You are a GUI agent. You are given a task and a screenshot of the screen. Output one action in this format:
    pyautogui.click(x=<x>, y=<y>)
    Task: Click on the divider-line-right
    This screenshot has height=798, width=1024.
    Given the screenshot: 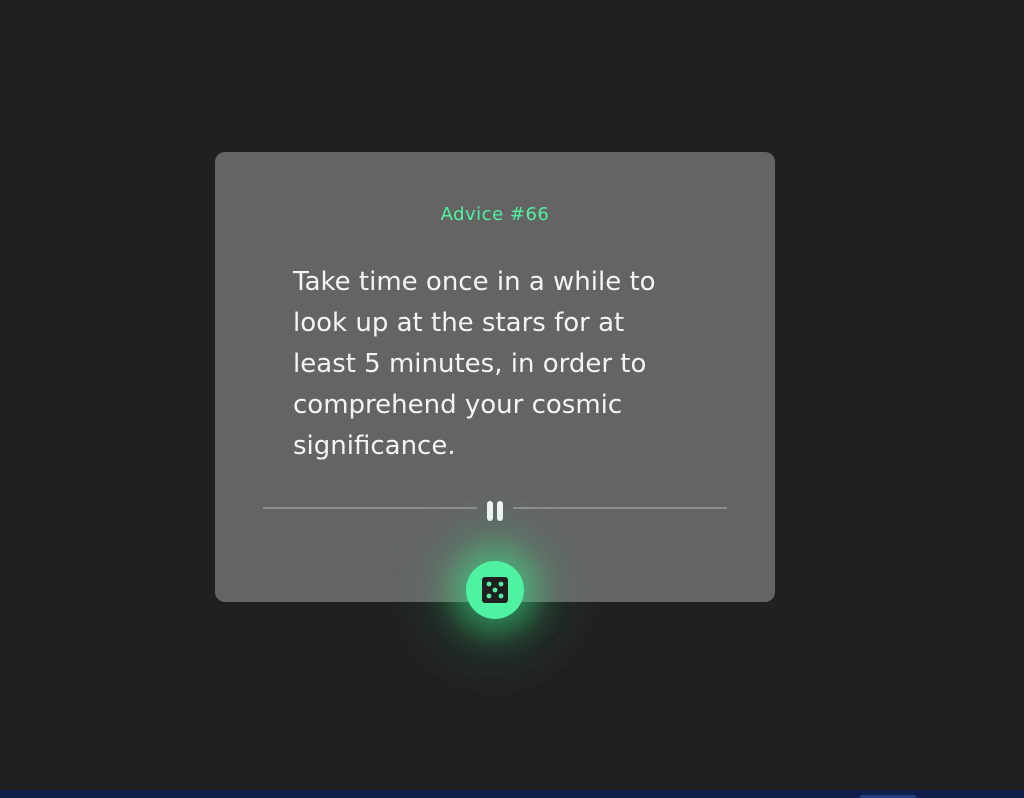 What is the action you would take?
    pyautogui.click(x=620, y=508)
    